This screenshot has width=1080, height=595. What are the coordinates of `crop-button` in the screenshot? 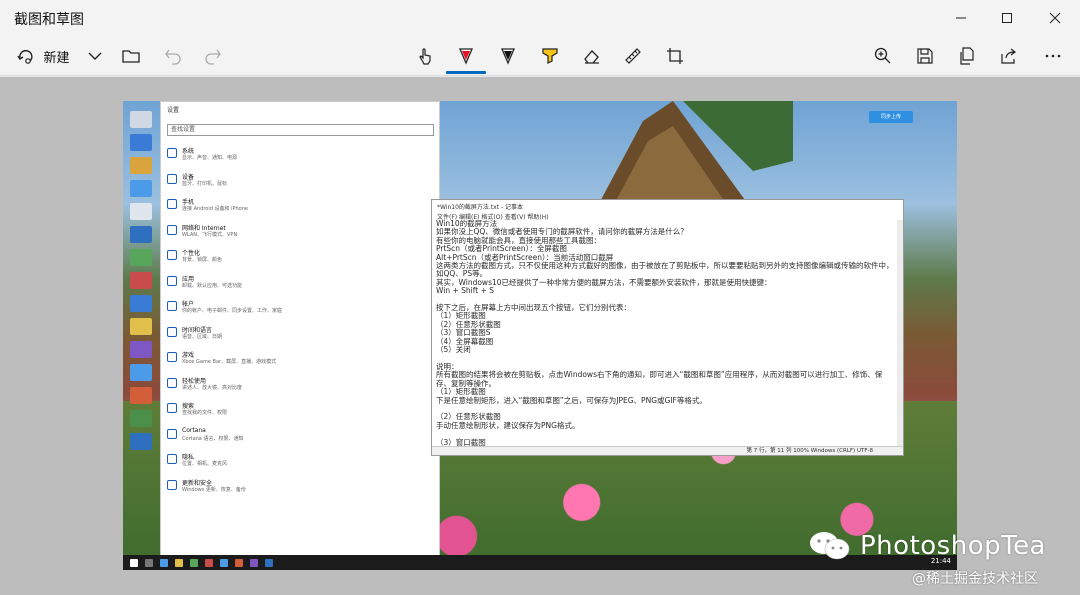 It's located at (675, 56).